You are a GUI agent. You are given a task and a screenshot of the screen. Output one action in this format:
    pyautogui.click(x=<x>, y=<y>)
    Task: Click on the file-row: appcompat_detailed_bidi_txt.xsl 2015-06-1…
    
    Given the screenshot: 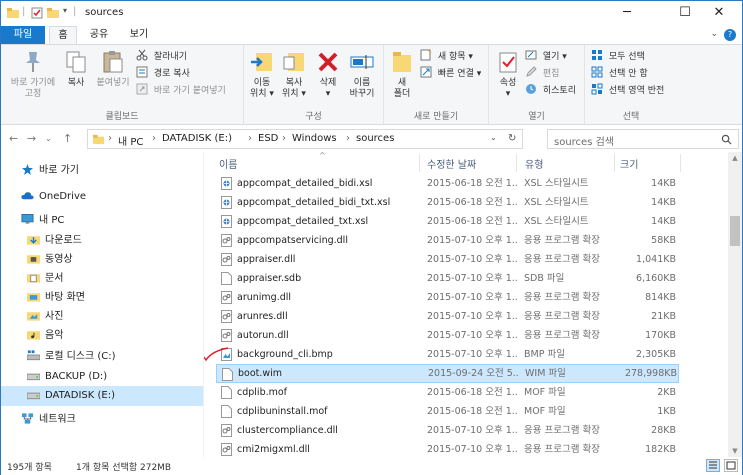 What is the action you would take?
    pyautogui.click(x=447, y=202)
    